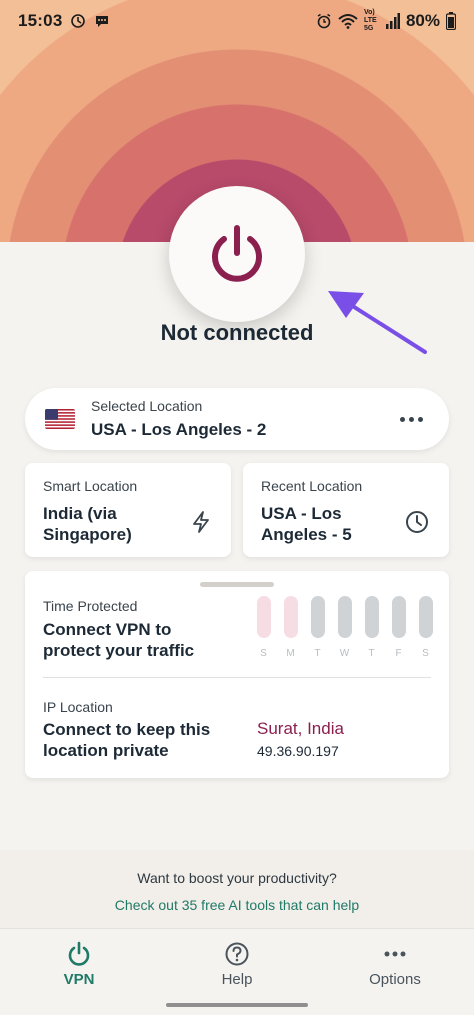  I want to click on nav-options-label: Options, so click(395, 979).